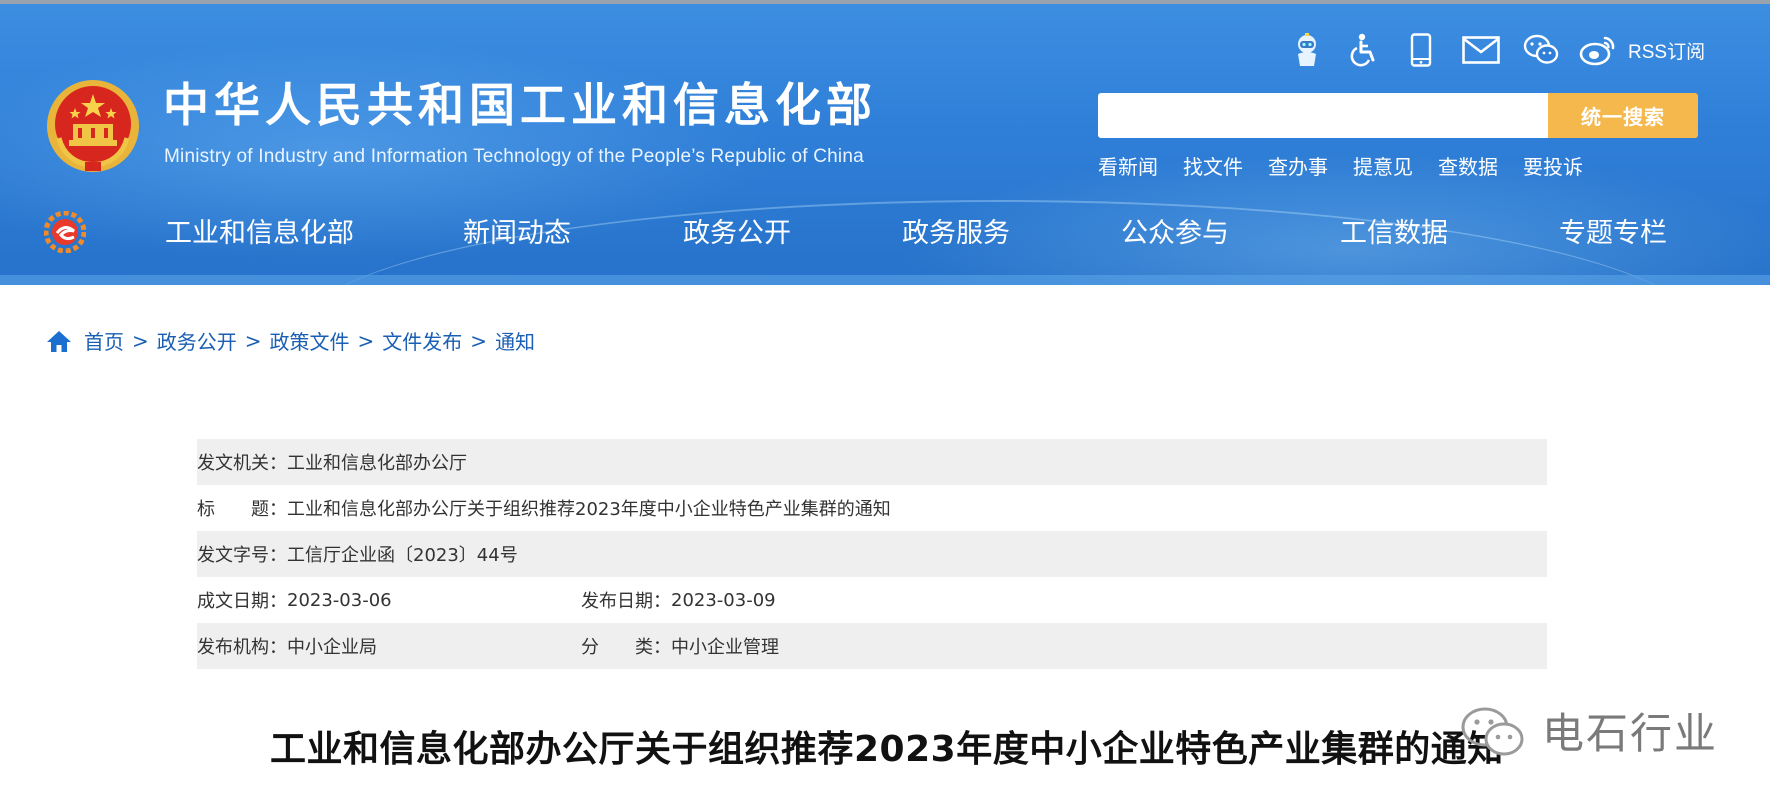 This screenshot has height=809, width=1770. What do you see at coordinates (725, 647) in the screenshot?
I see `meta-value-category: 中小企业管理` at bounding box center [725, 647].